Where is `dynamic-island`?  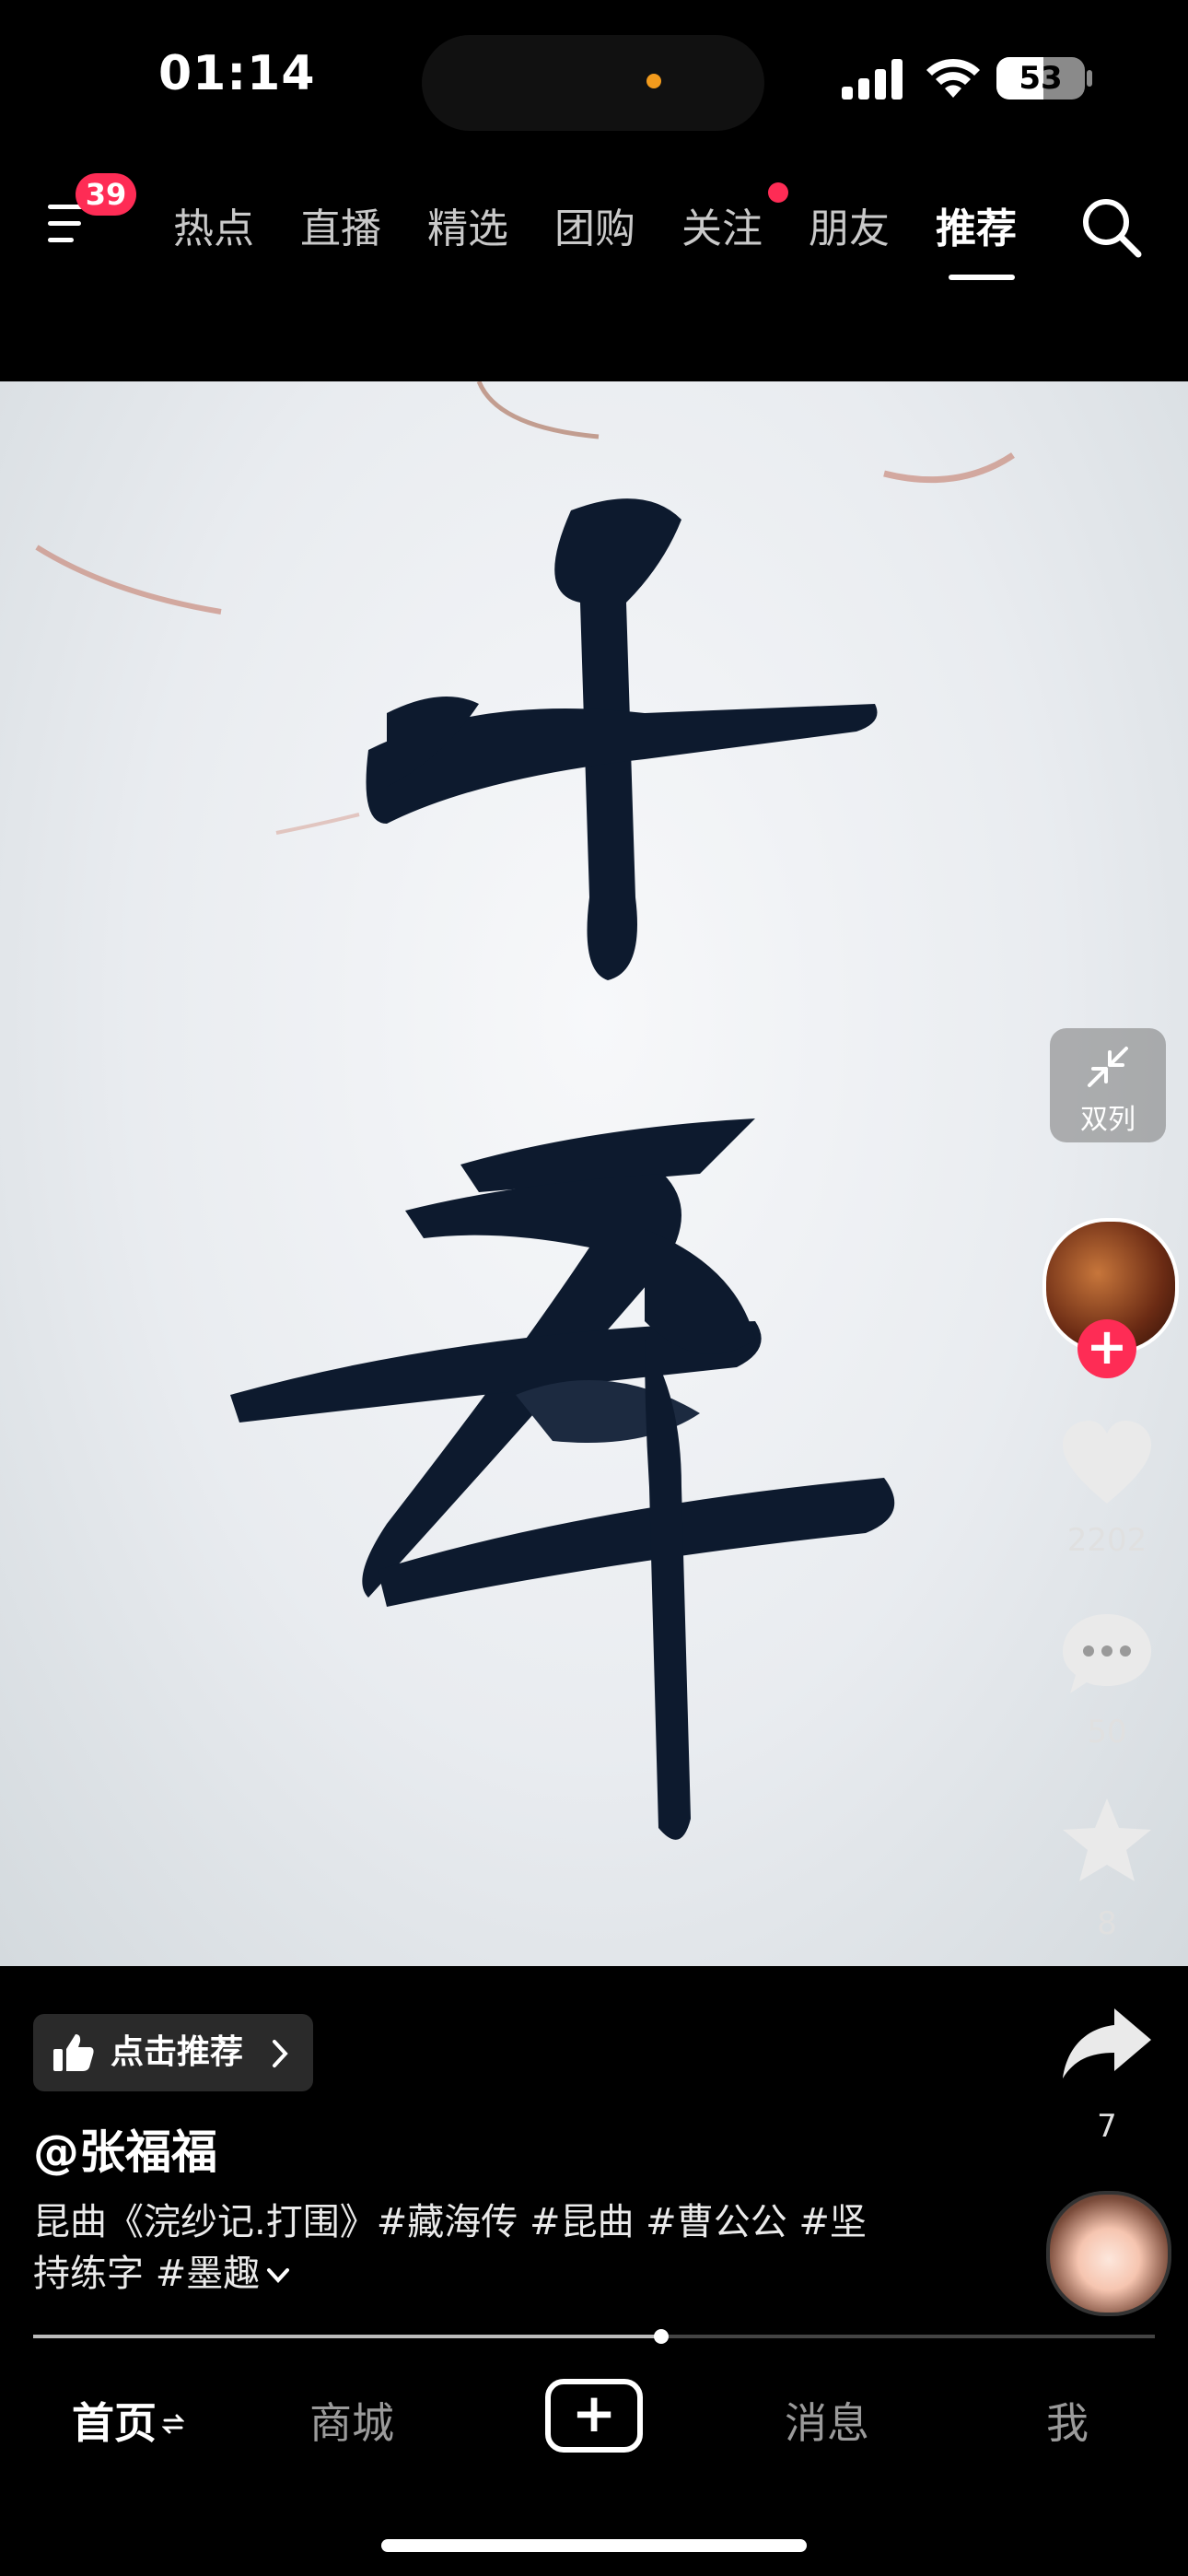 dynamic-island is located at coordinates (593, 83).